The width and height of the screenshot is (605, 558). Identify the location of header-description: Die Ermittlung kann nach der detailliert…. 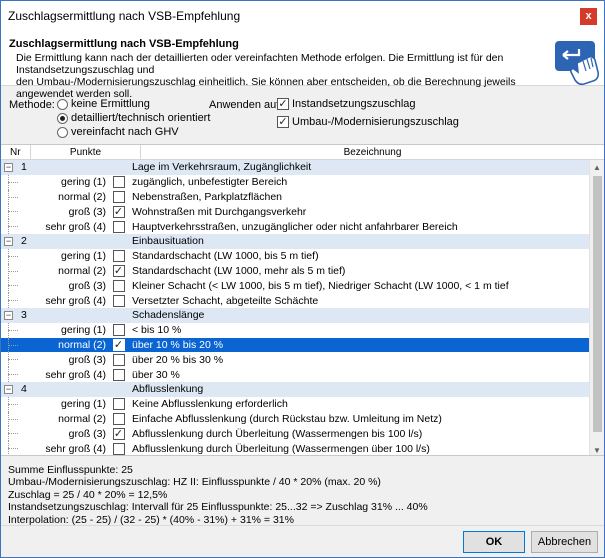
(290, 76).